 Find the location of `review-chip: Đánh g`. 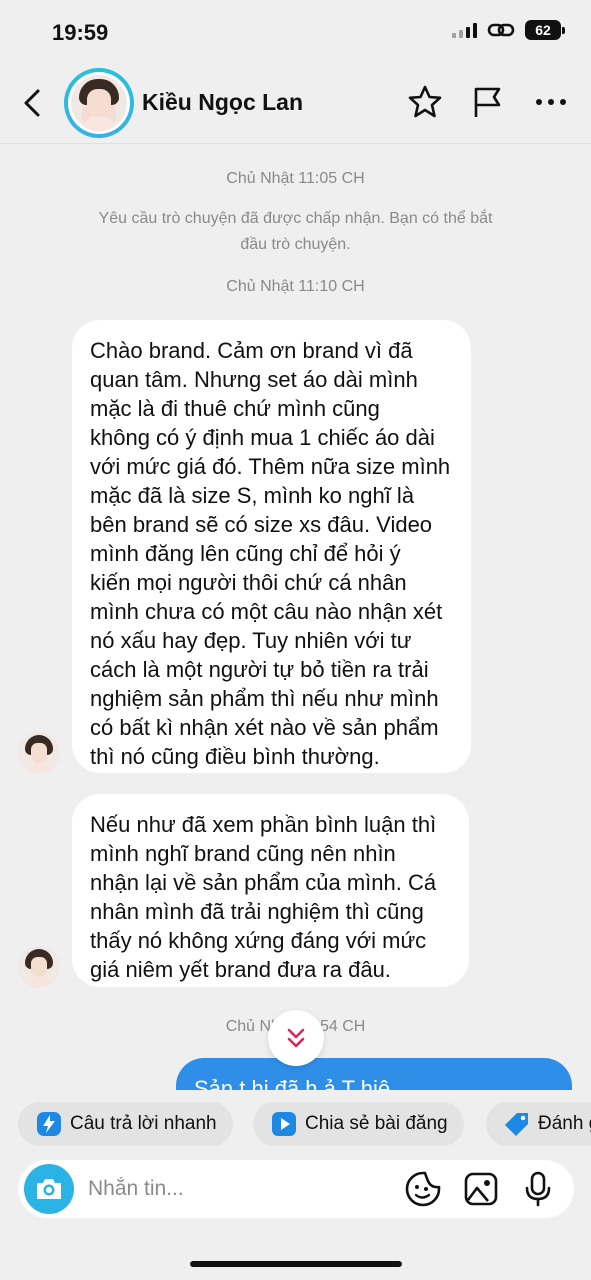

review-chip: Đánh g is located at coordinates (538, 1124).